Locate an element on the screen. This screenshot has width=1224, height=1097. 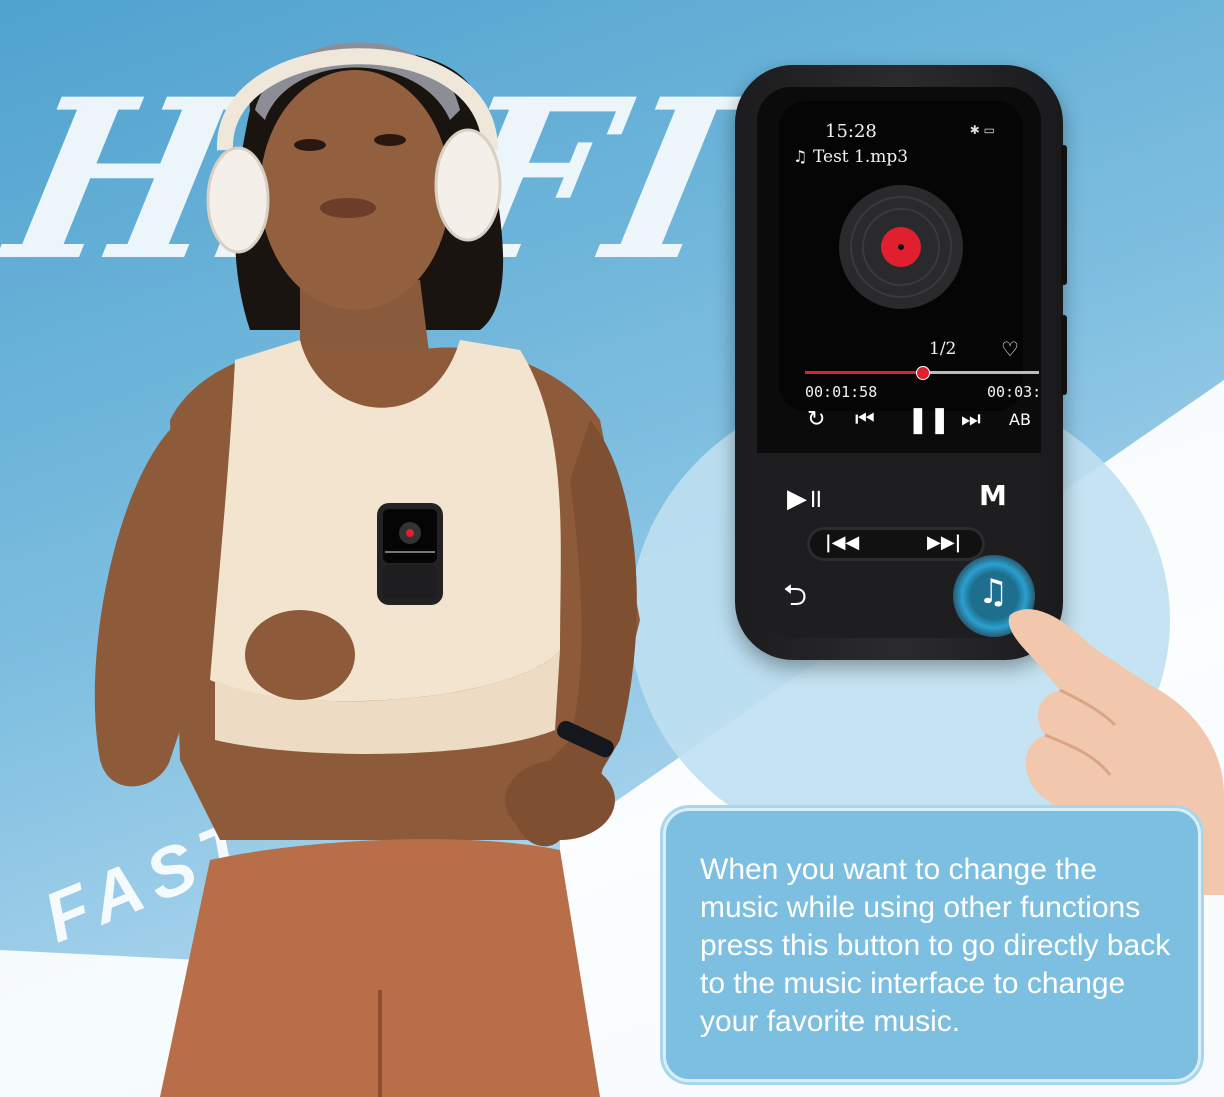
progress-fill is located at coordinates (863, 372).